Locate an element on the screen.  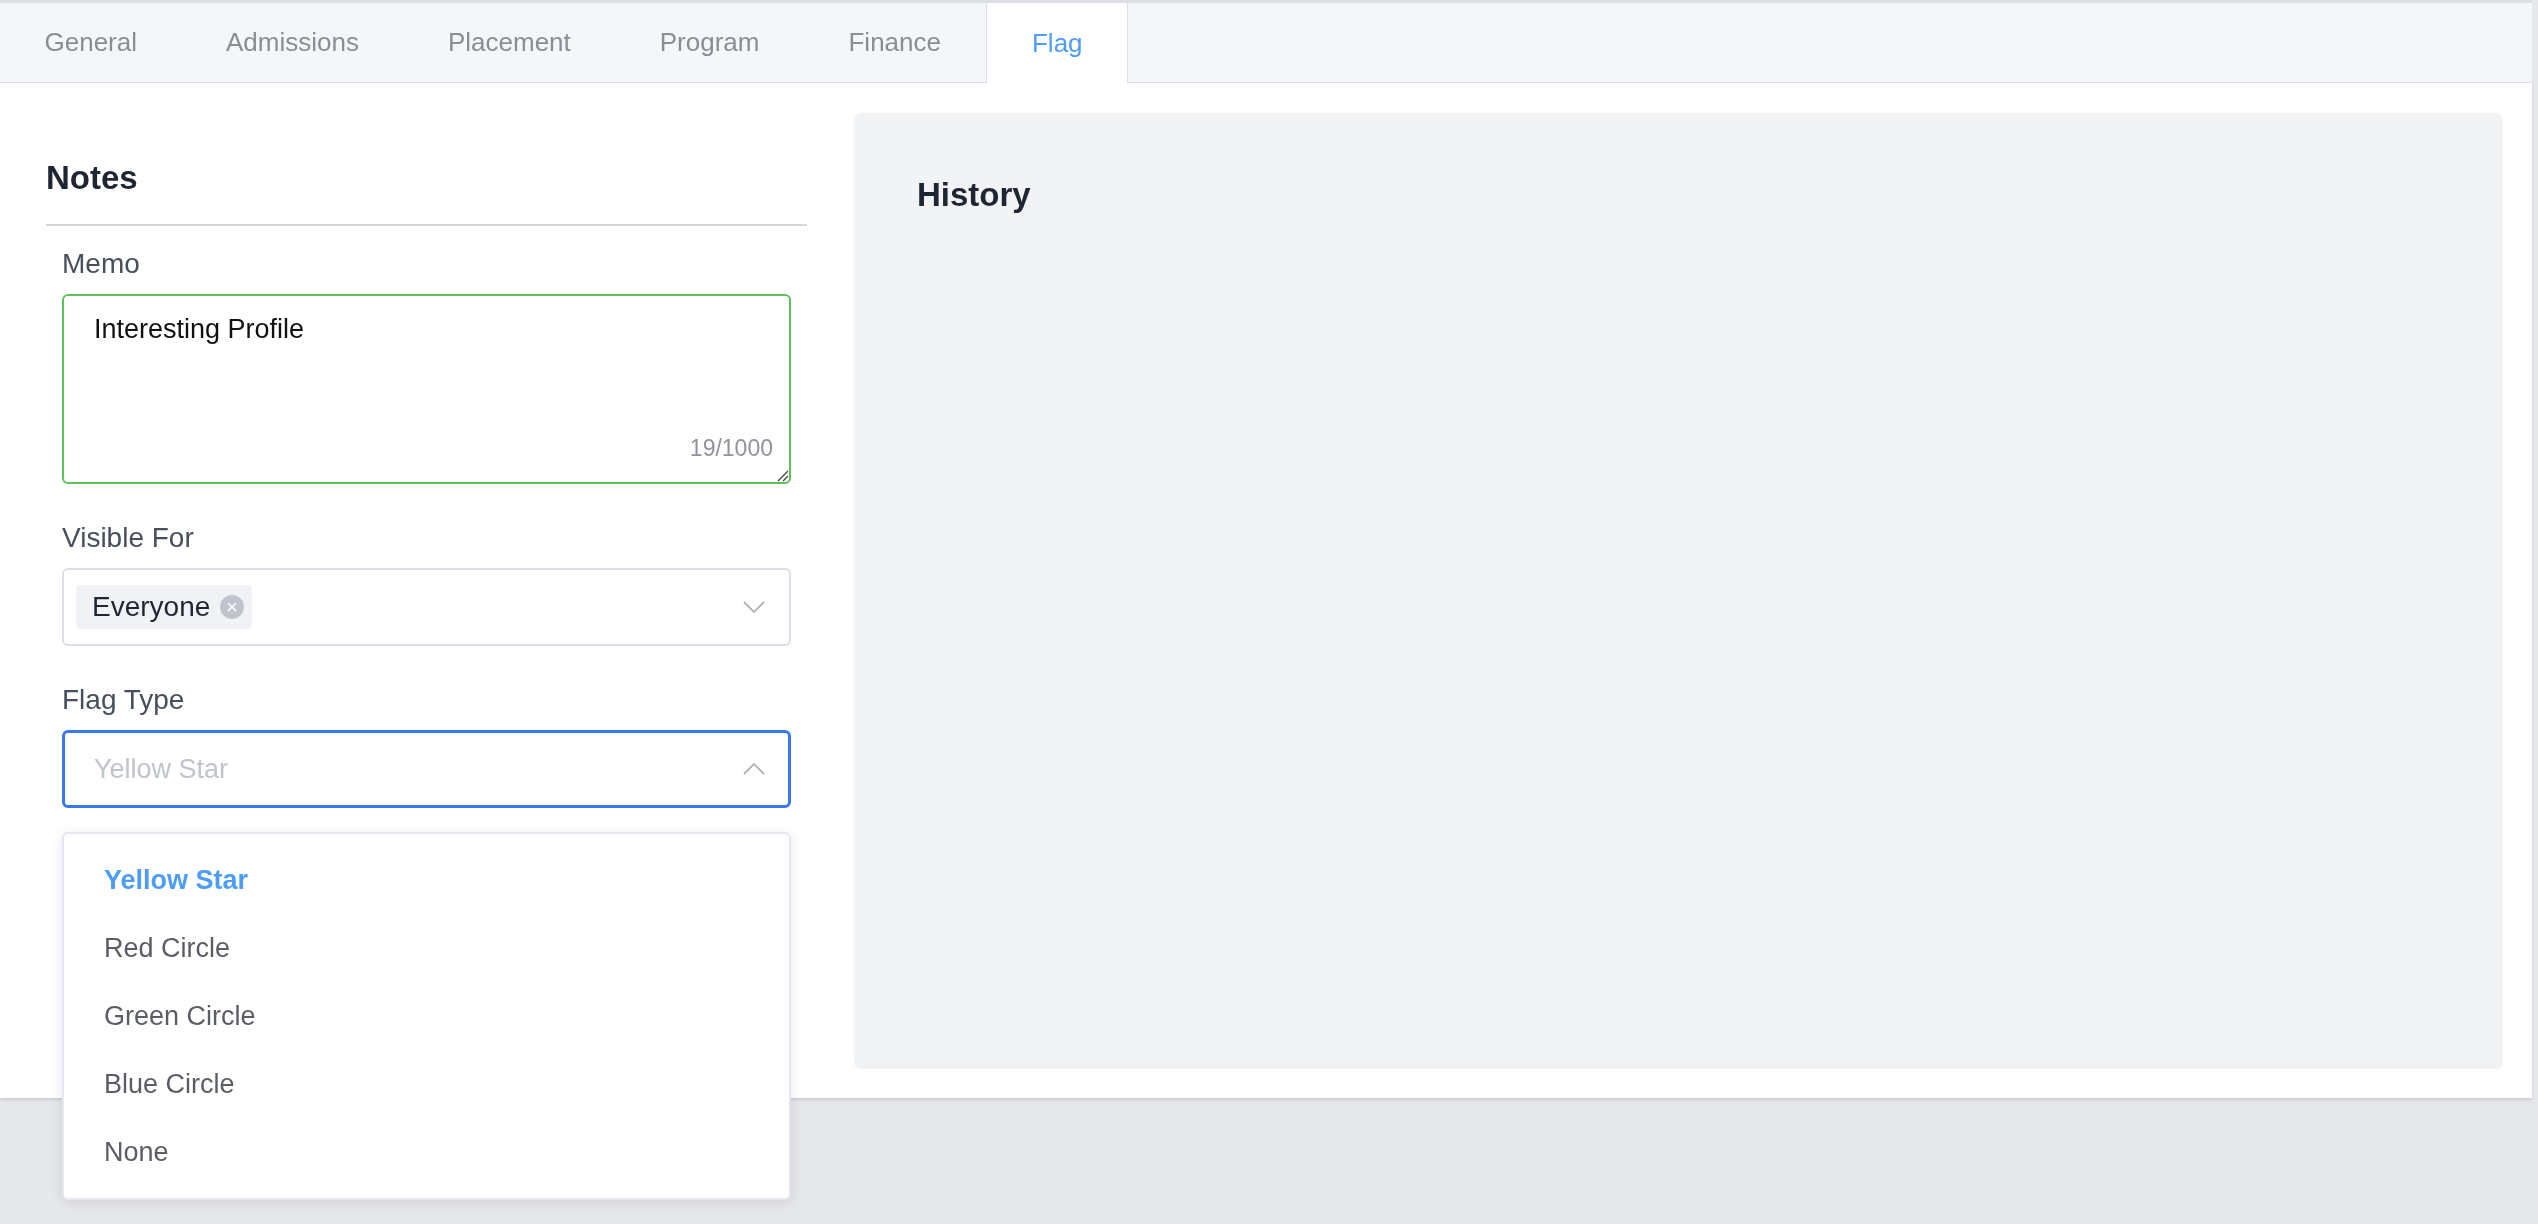
section-title: History is located at coordinates (974, 195).